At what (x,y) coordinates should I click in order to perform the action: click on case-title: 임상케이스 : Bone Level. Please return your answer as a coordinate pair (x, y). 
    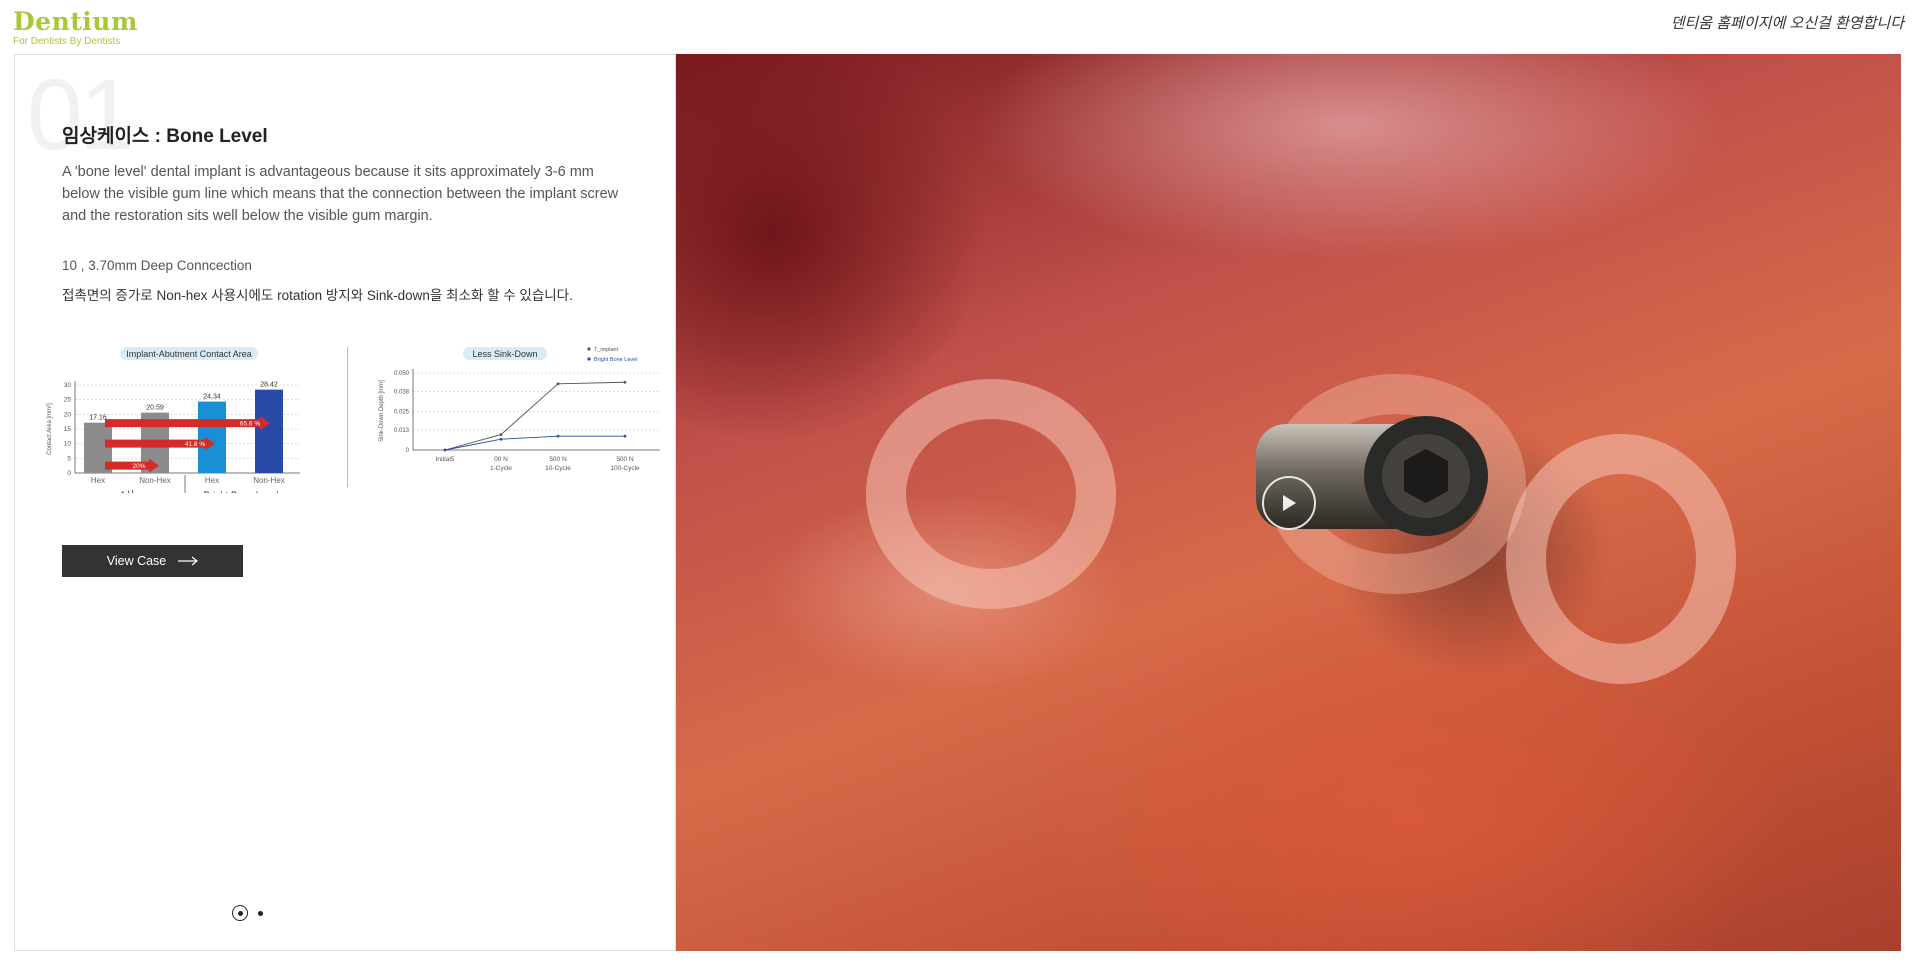
    Looking at the image, I should click on (165, 136).